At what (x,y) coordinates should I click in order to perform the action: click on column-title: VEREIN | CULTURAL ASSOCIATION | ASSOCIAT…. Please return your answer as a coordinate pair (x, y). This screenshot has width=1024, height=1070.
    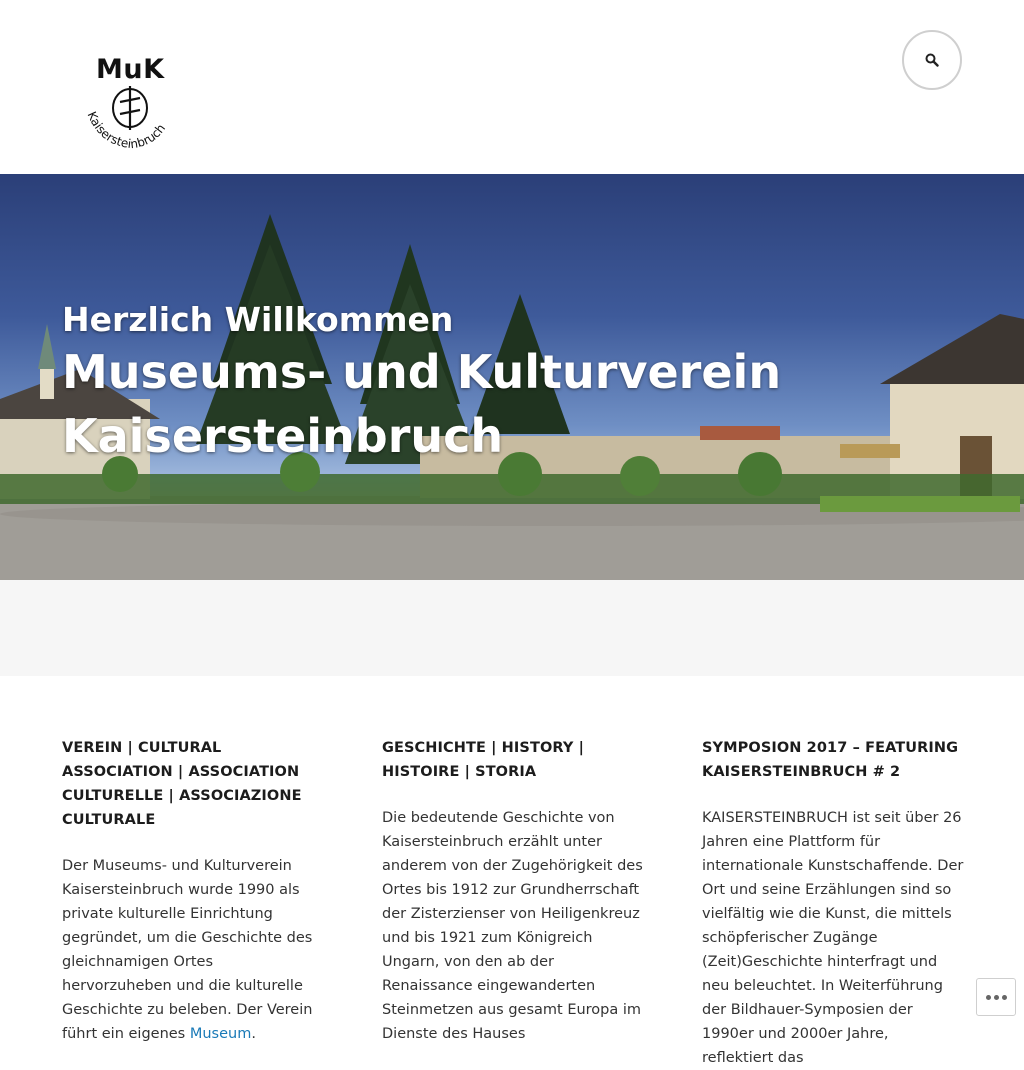
    Looking at the image, I should click on (193, 784).